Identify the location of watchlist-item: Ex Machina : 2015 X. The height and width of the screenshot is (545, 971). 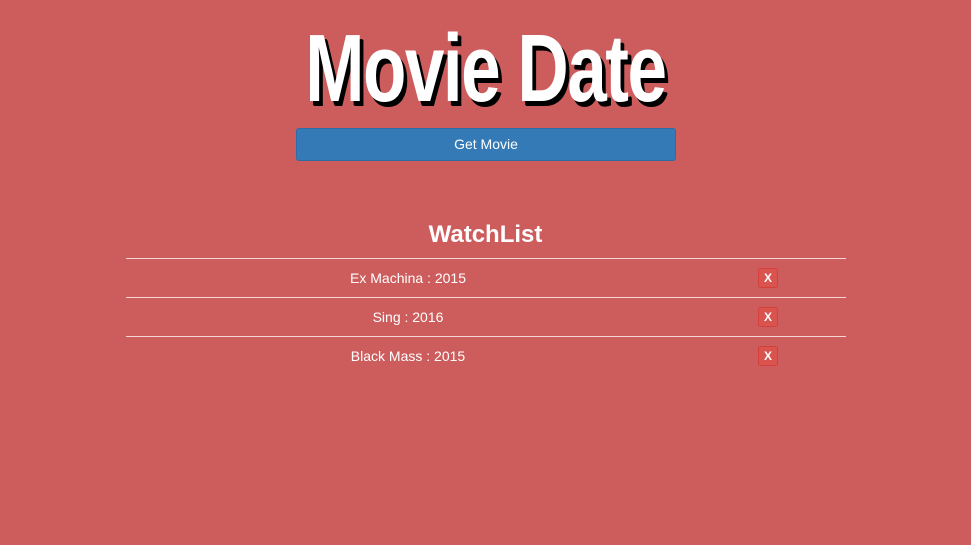
(486, 277).